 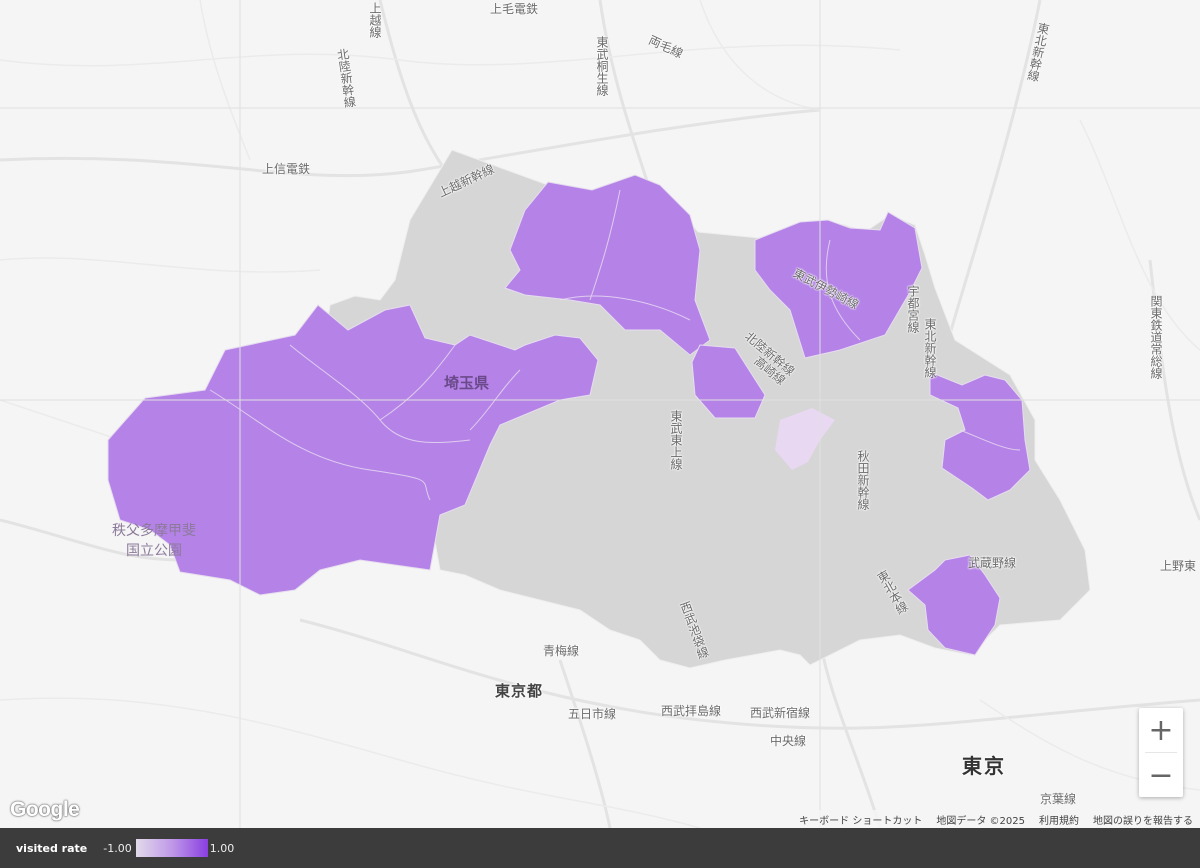 What do you see at coordinates (860, 819) in the screenshot?
I see `keyboard-shortcuts-link: キーボード ショートカット` at bounding box center [860, 819].